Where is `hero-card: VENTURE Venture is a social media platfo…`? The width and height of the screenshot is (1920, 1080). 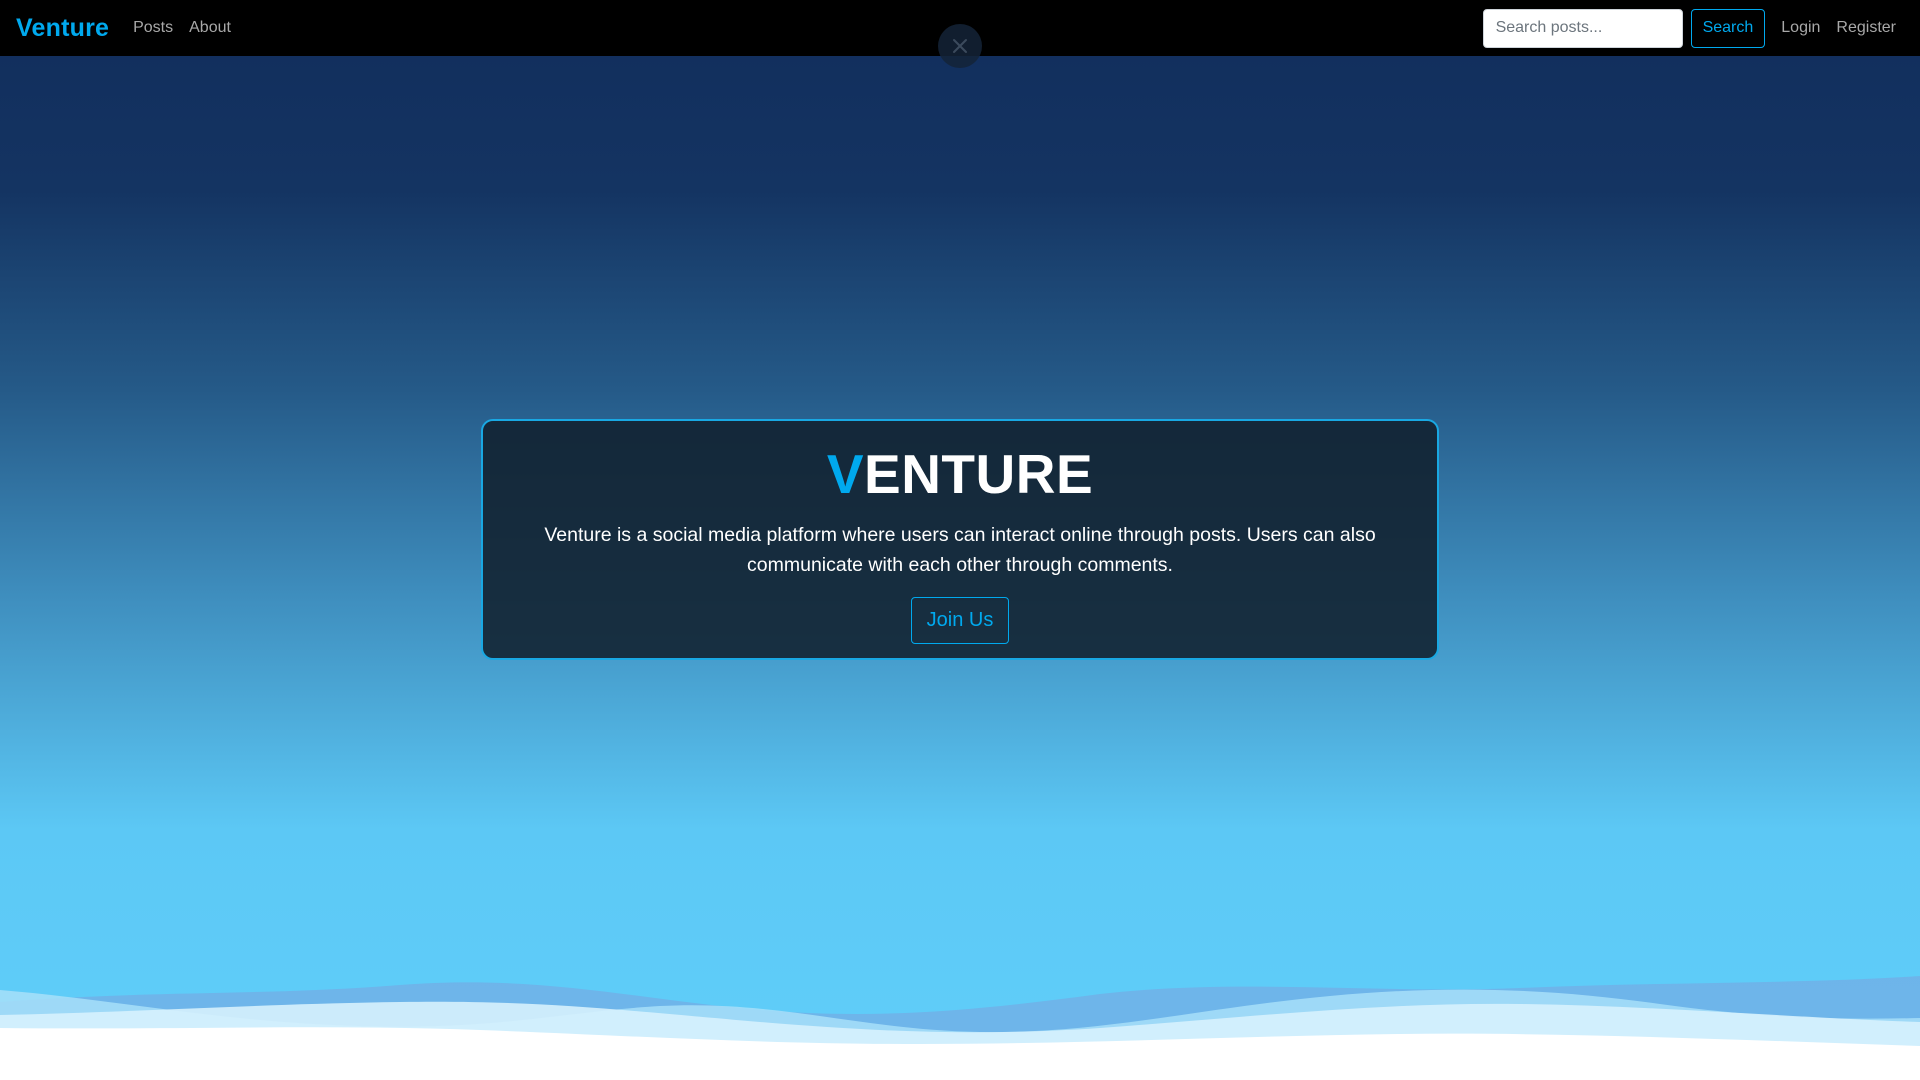 hero-card: VENTURE Venture is a social media platfo… is located at coordinates (960, 539).